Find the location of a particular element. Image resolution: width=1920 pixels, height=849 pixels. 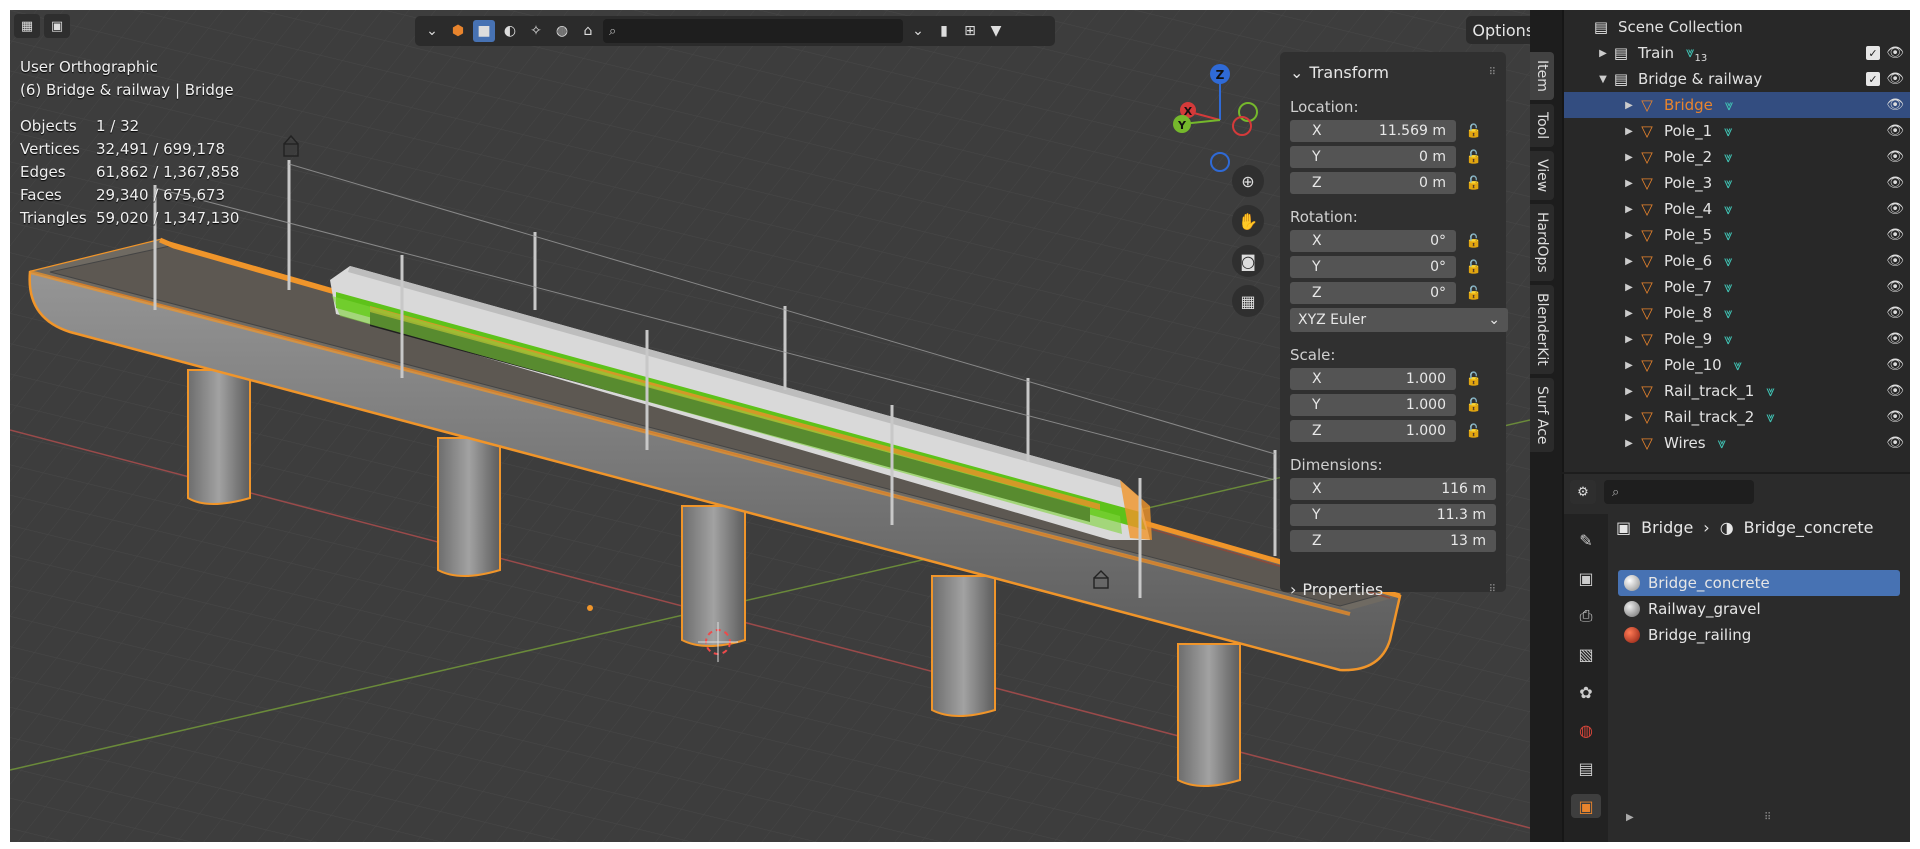

outliner-object-row: ▶ ▽ Pole_7 ⩔ 👁 is located at coordinates (1737, 287).